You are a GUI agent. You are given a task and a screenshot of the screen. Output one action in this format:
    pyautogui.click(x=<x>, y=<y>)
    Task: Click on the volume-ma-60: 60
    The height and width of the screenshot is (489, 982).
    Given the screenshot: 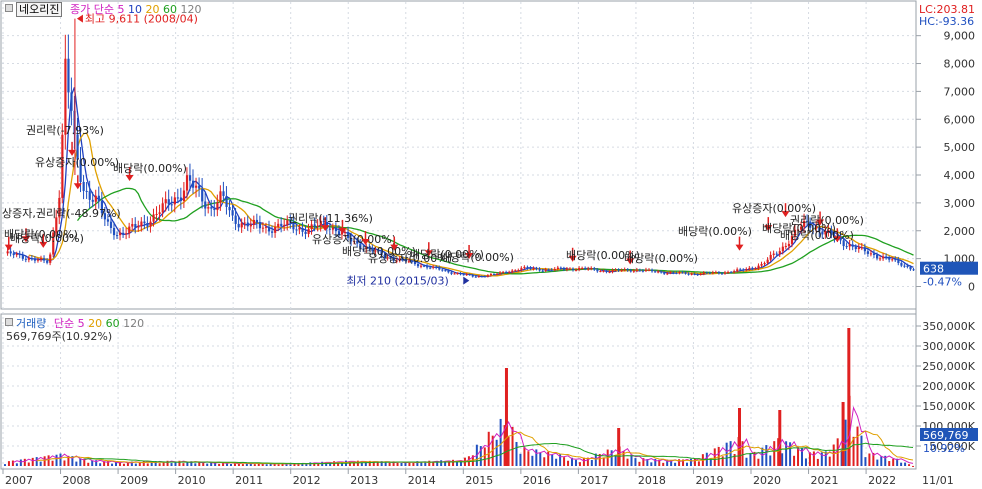 What is the action you would take?
    pyautogui.click(x=112, y=323)
    